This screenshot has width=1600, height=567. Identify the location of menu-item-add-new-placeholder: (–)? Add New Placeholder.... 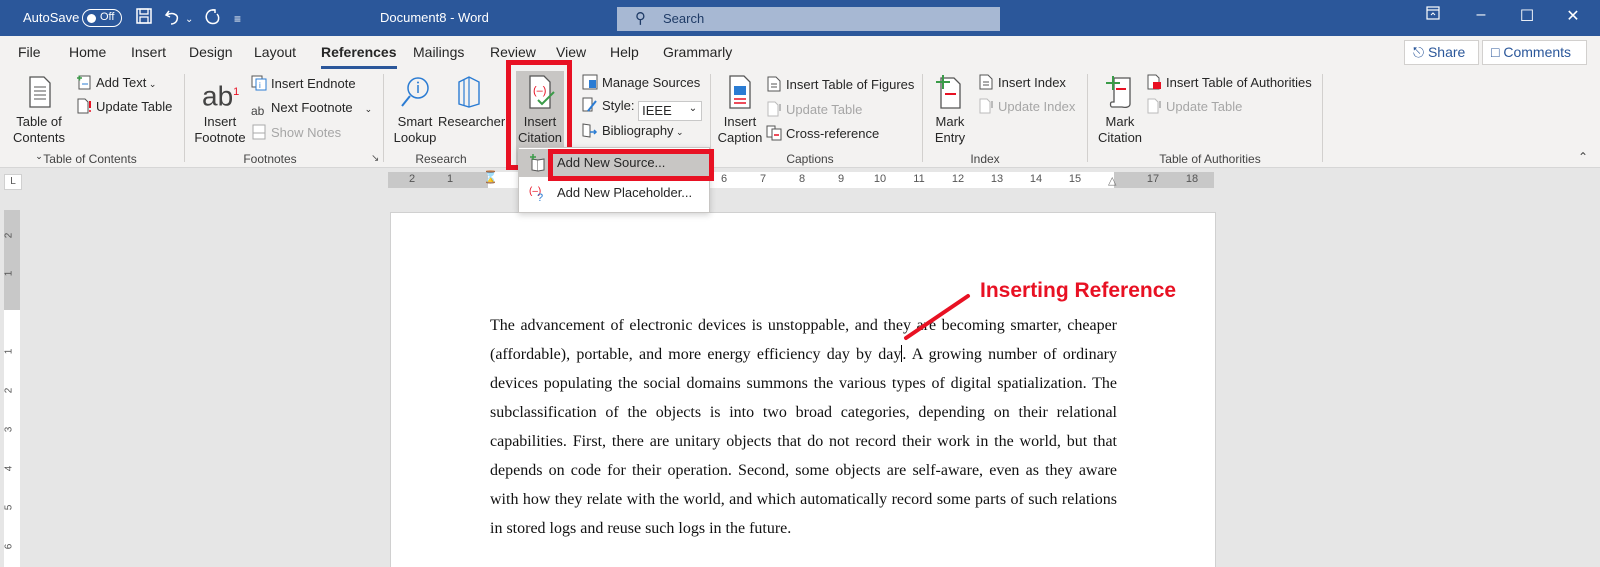
(614, 193).